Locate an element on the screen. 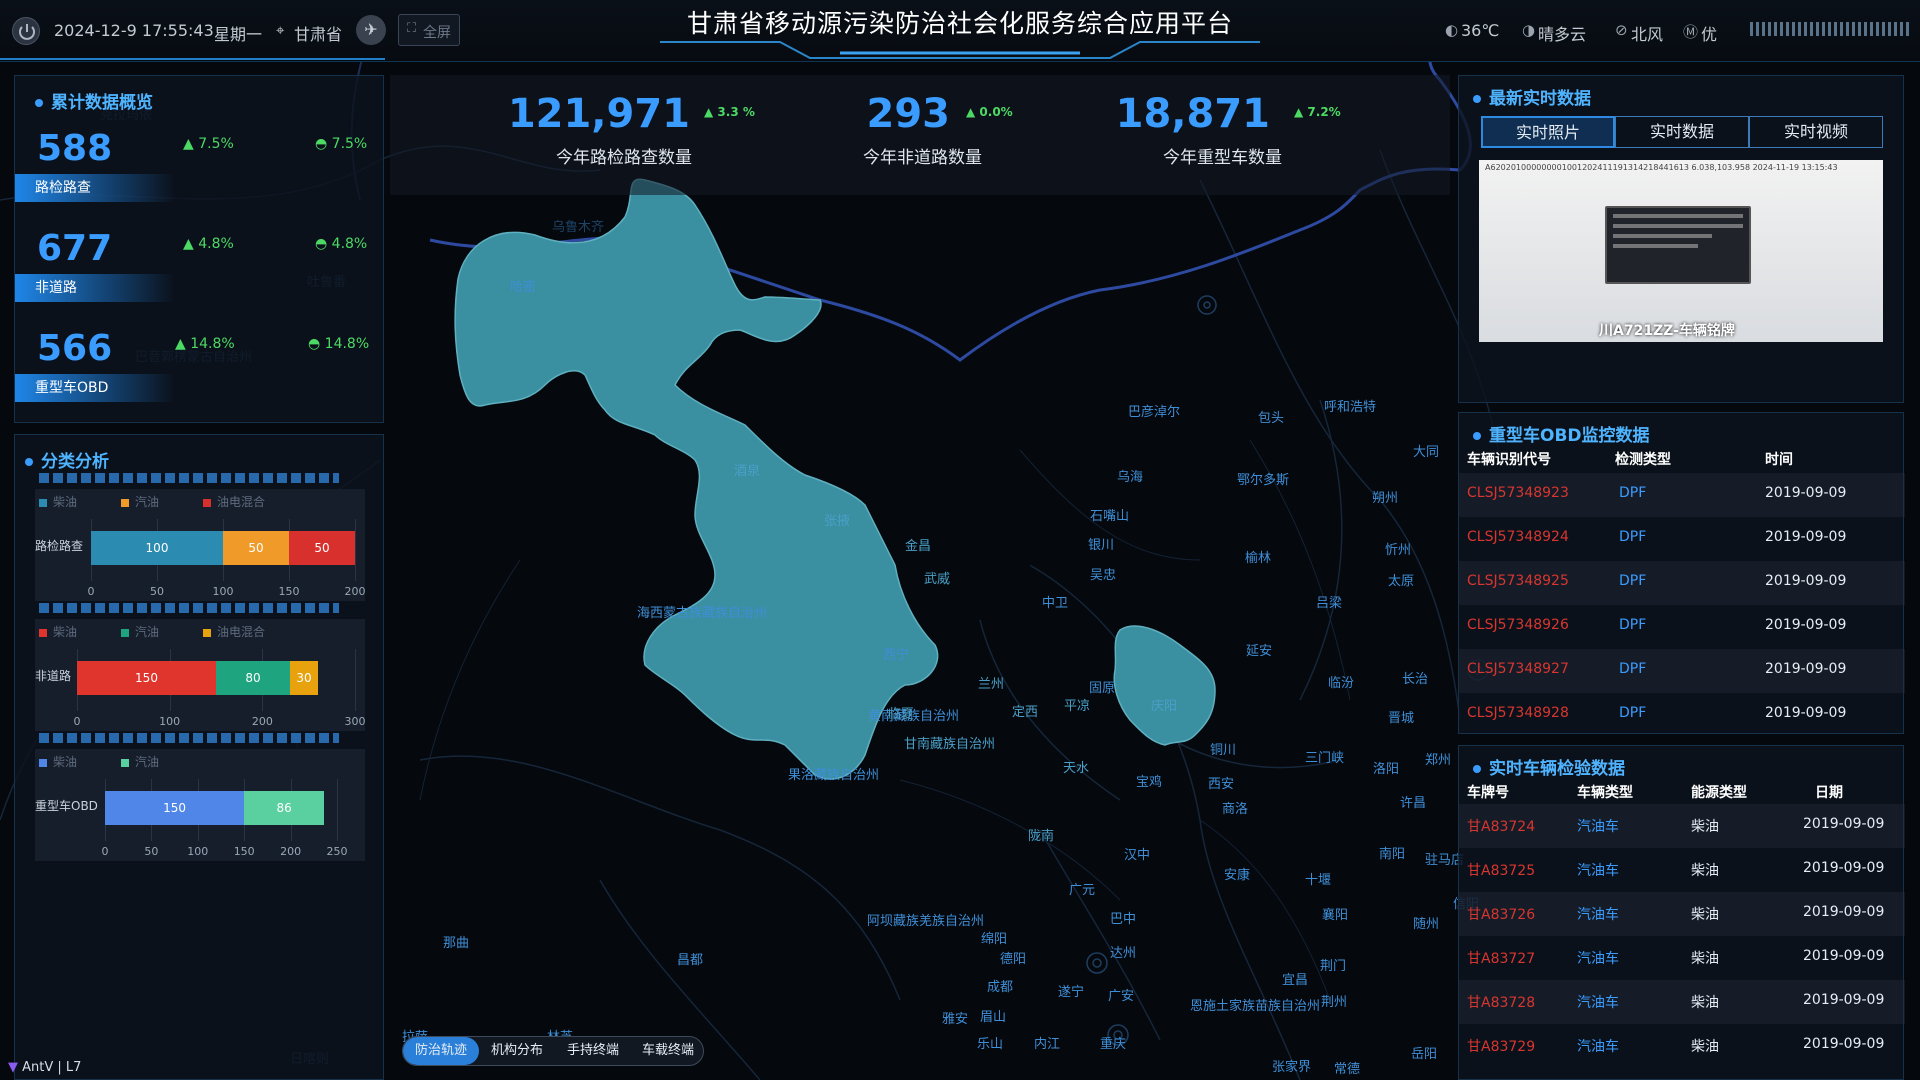 Image resolution: width=1920 pixels, height=1080 pixels. fullscreen-label: 全屏 is located at coordinates (437, 33).